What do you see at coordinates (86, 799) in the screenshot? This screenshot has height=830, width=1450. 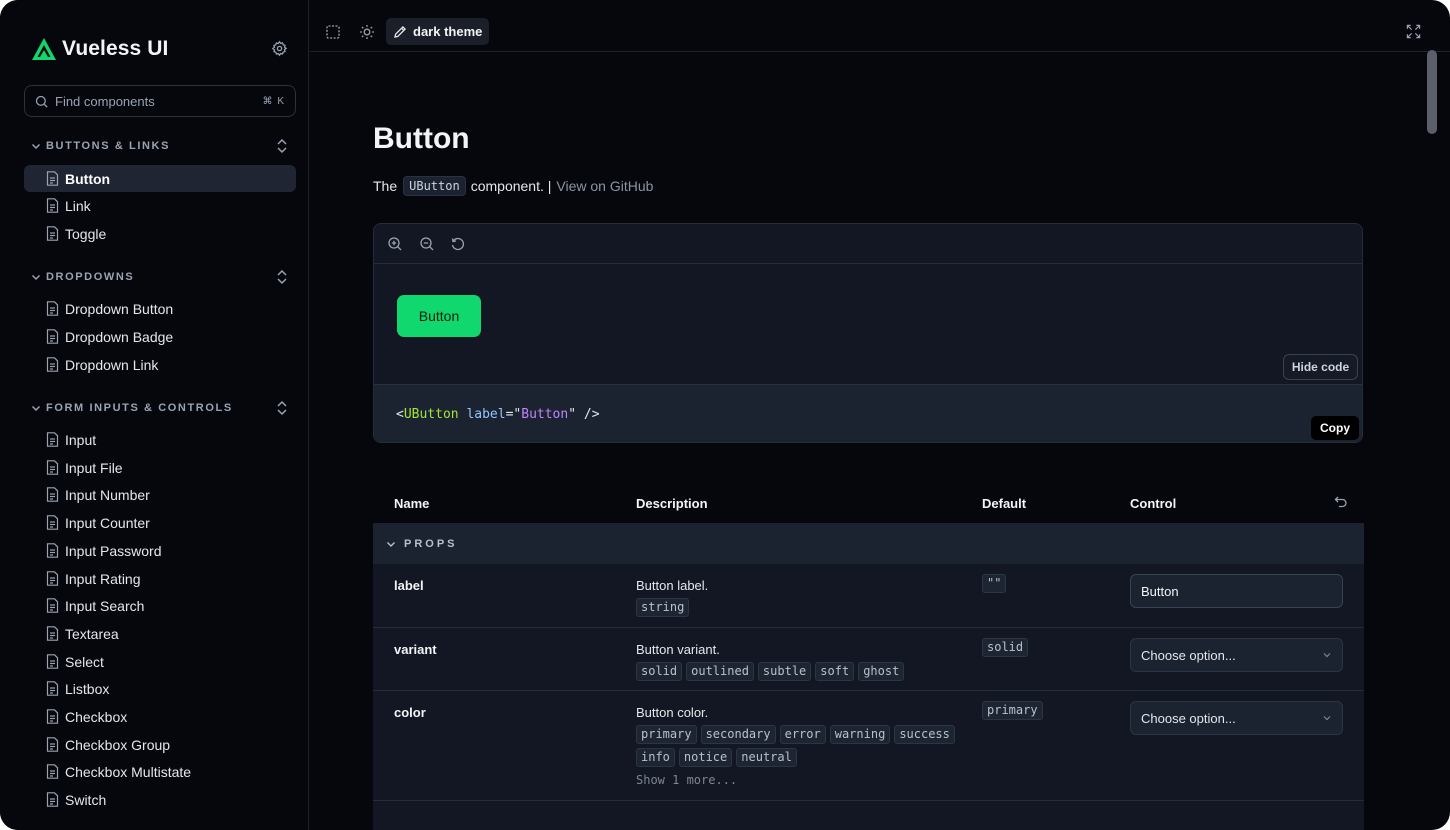 I see `sidebar-item-label: Switch` at bounding box center [86, 799].